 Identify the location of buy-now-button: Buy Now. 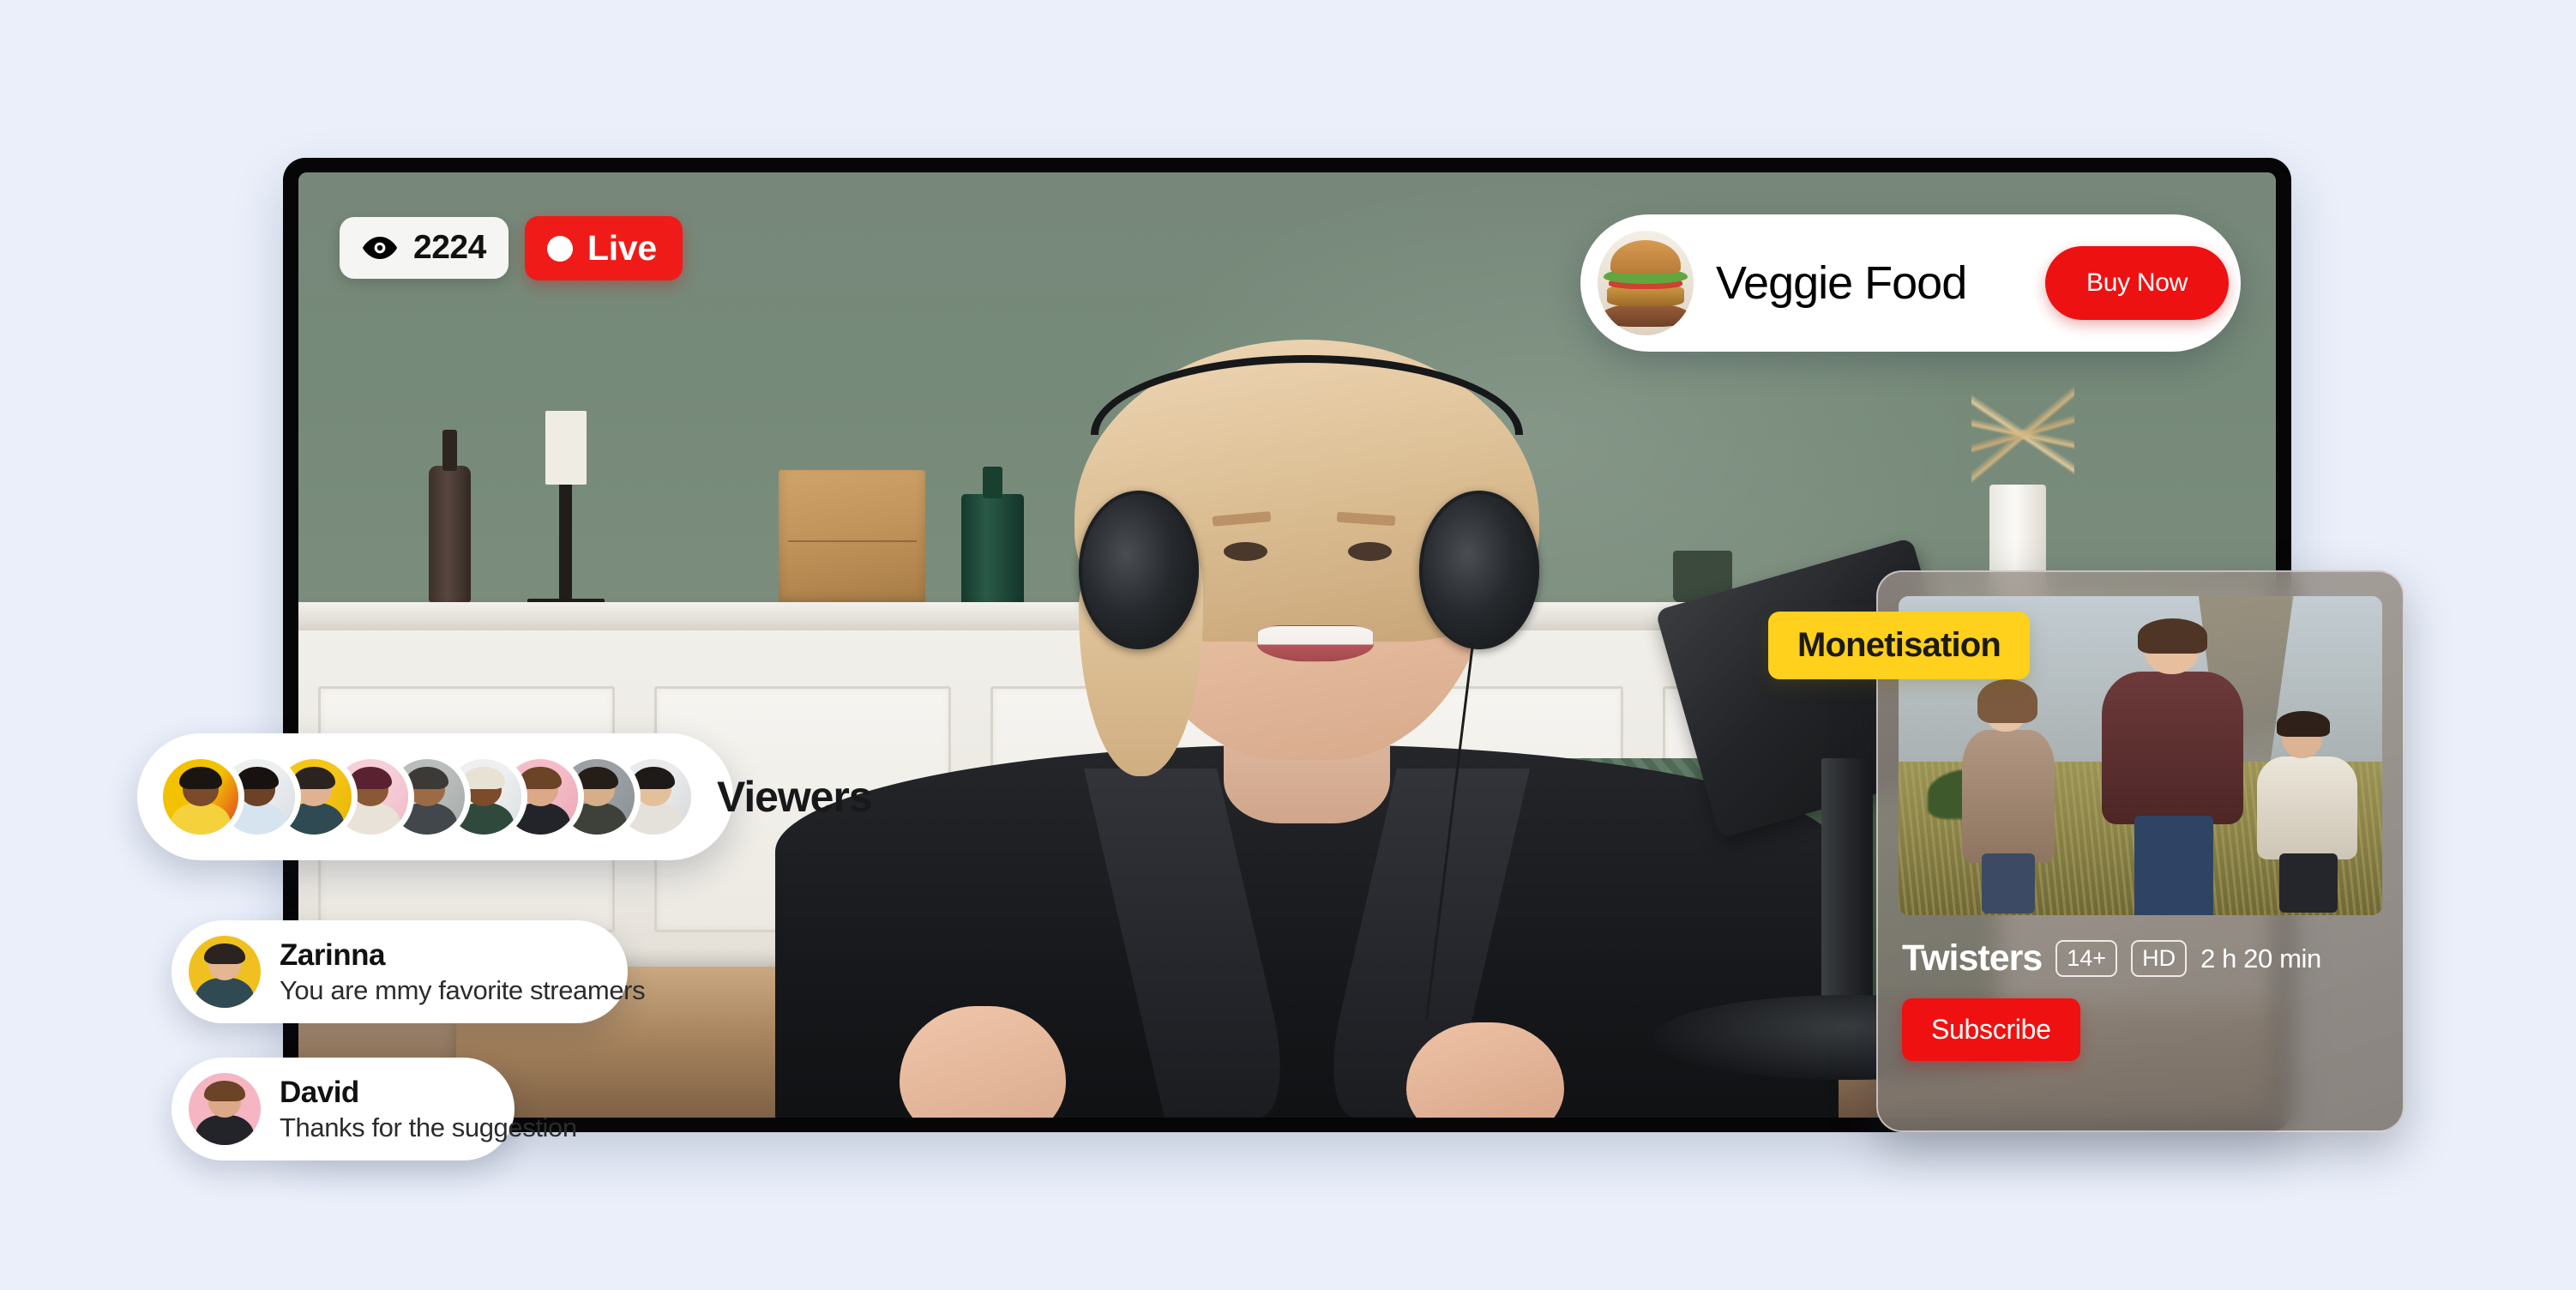
(2137, 283).